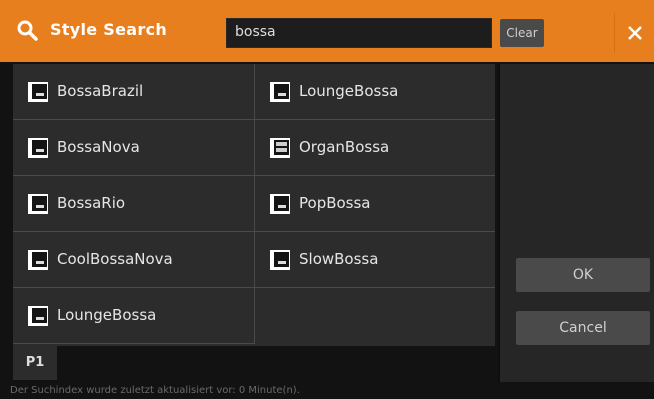  Describe the element at coordinates (522, 33) in the screenshot. I see `clear-button: Clear` at that location.